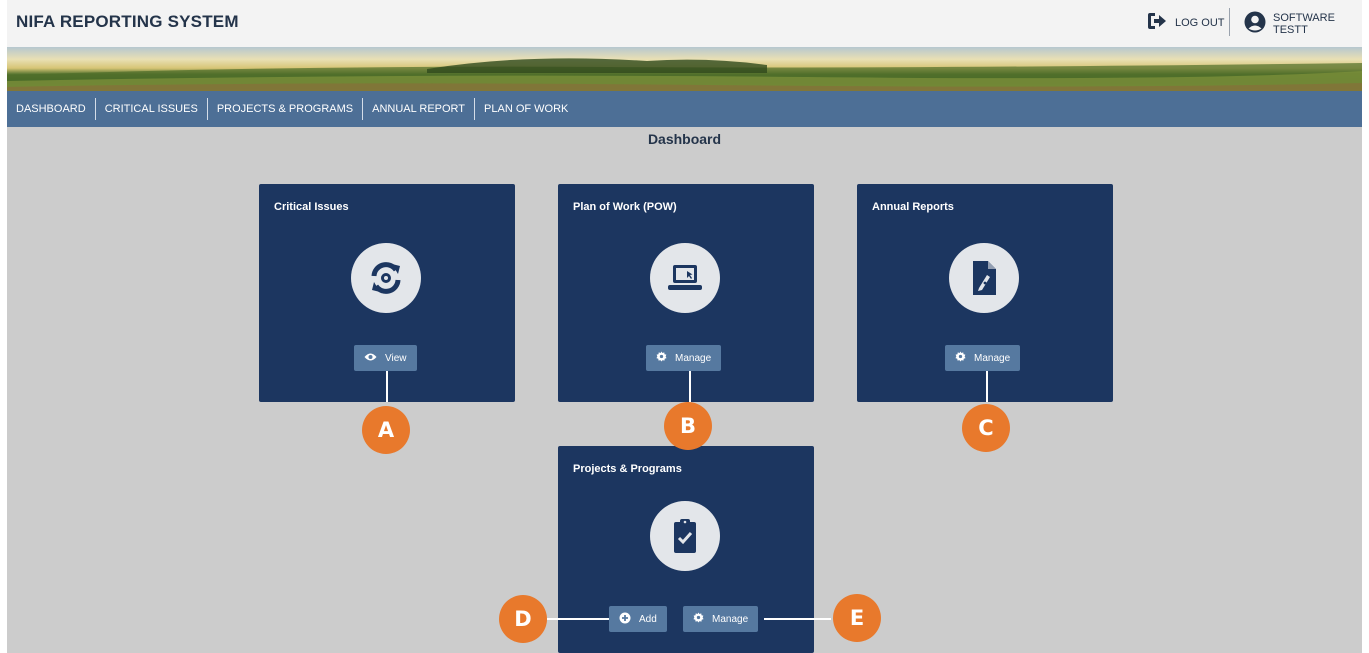 Image resolution: width=1369 pixels, height=653 pixels. I want to click on marker-b: B, so click(688, 426).